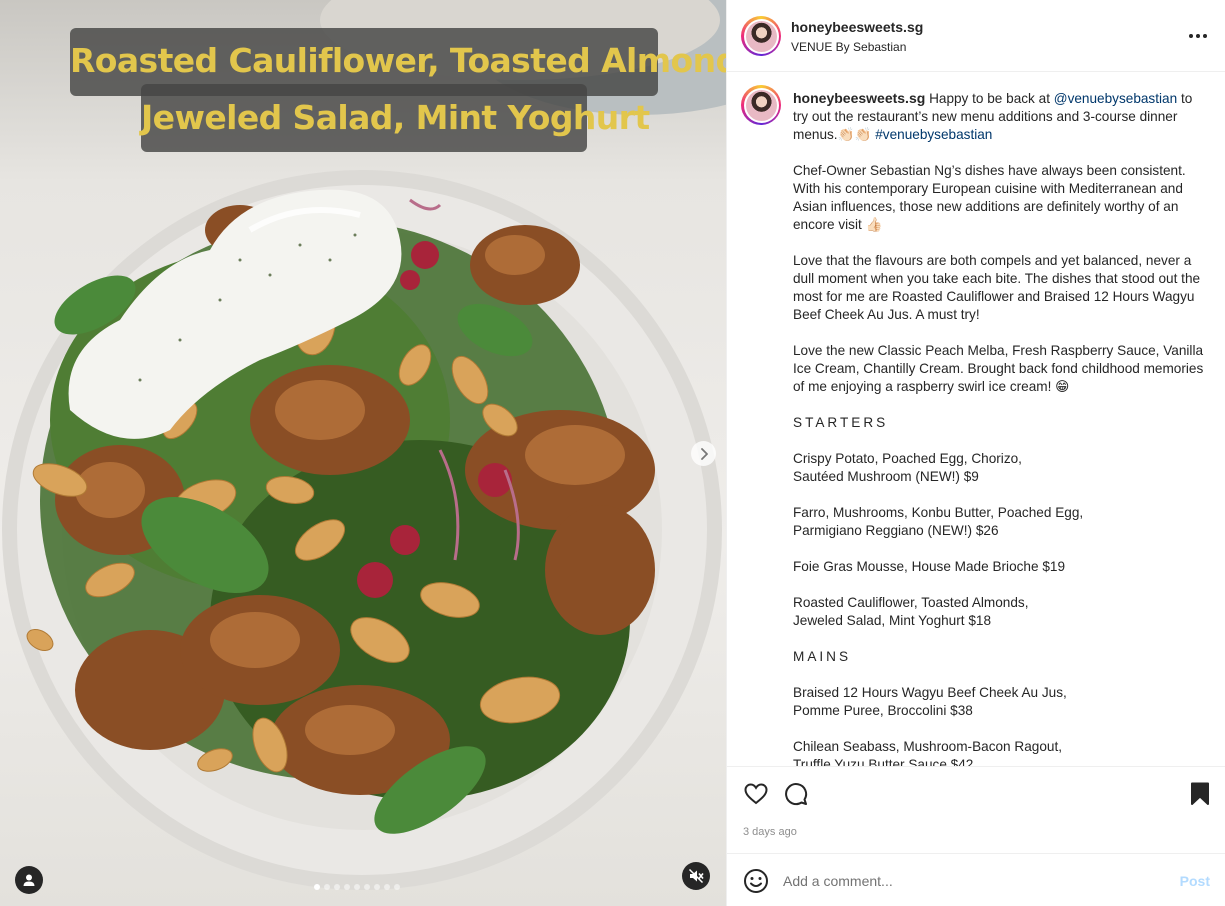  What do you see at coordinates (989, 98) in the screenshot?
I see `caption-intro: Happy to be back at` at bounding box center [989, 98].